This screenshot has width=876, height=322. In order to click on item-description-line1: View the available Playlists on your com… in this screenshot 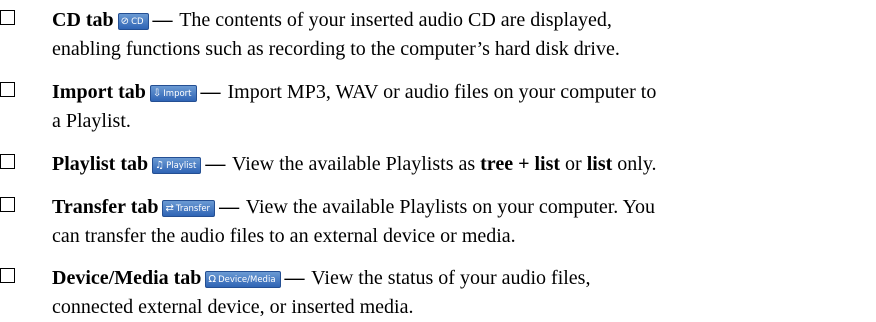, I will do `click(450, 207)`.